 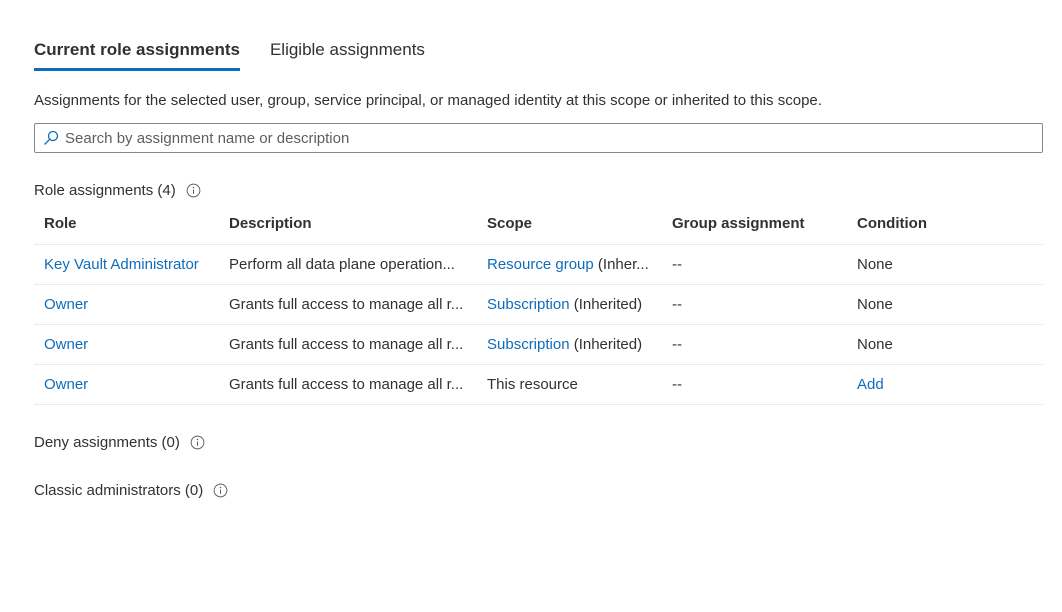 What do you see at coordinates (121, 264) in the screenshot?
I see `role-link: Key Vault Administrator` at bounding box center [121, 264].